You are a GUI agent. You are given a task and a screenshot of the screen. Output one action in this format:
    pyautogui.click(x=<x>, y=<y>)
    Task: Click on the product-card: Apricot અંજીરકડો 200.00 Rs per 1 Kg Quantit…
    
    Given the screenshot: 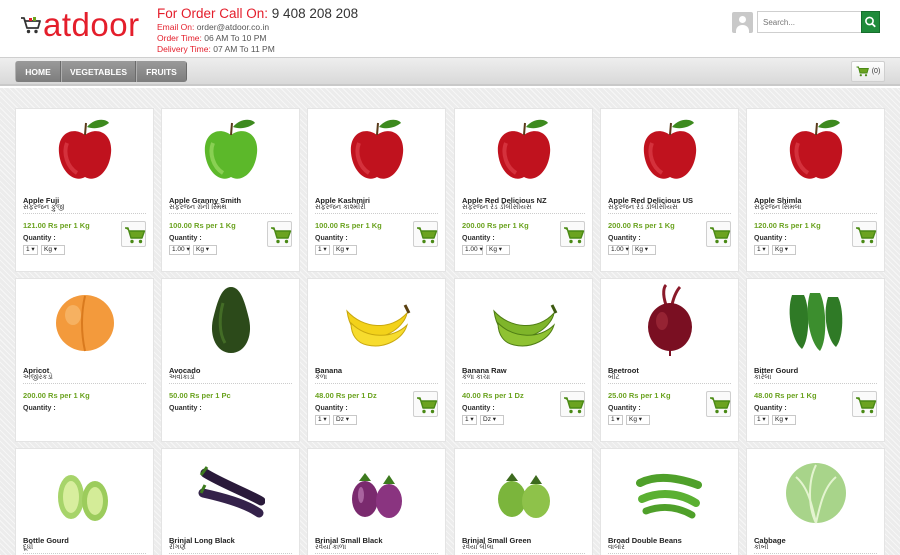 What is the action you would take?
    pyautogui.click(x=84, y=360)
    